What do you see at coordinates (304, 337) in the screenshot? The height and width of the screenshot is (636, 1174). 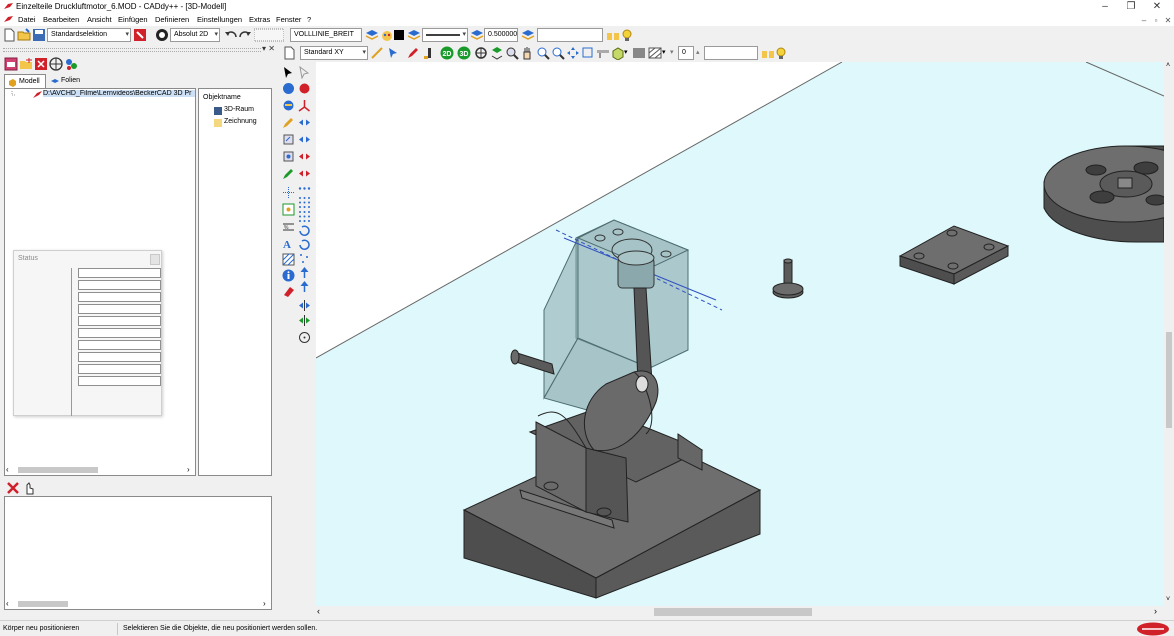 I see `circle-tool-icon` at bounding box center [304, 337].